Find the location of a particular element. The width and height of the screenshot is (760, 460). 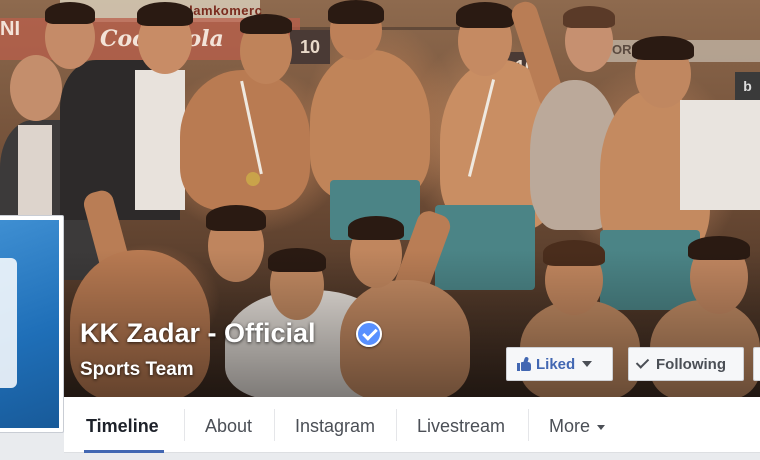

towel is located at coordinates (720, 155).